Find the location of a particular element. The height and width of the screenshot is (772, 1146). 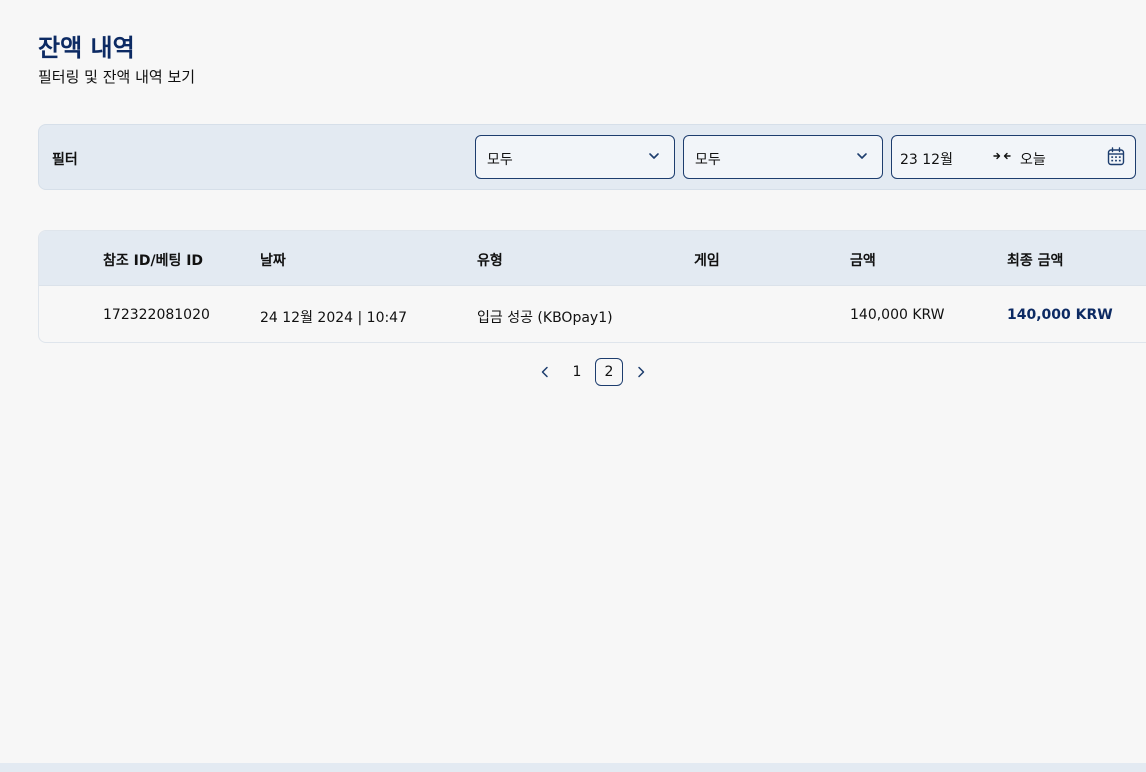

date-from: 23 12월 is located at coordinates (926, 159).